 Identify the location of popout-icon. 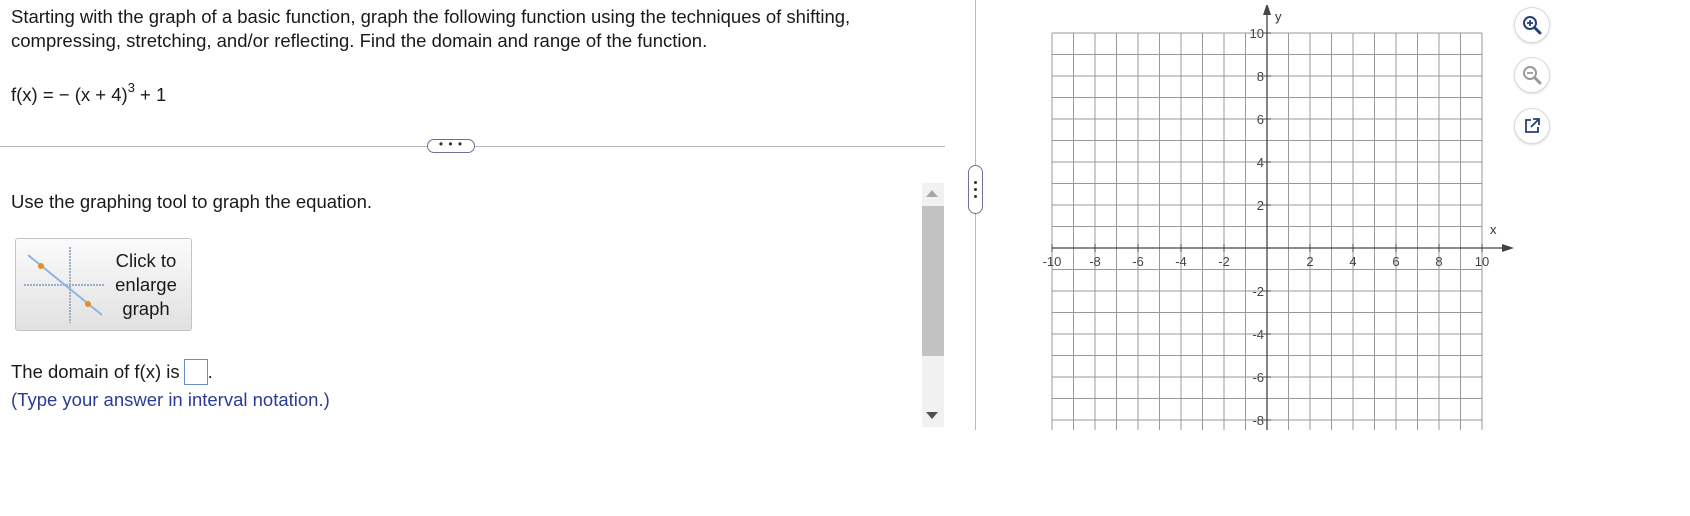
(1532, 125).